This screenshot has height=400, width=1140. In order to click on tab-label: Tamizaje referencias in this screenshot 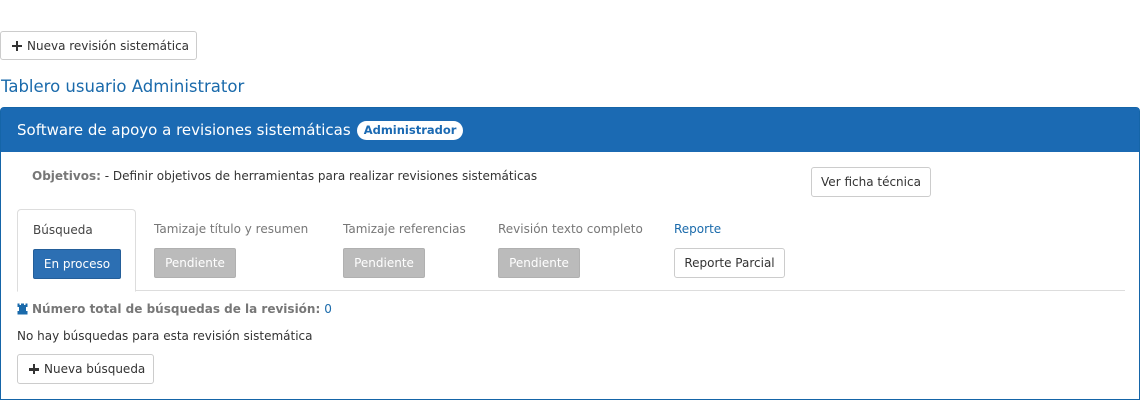, I will do `click(404, 229)`.